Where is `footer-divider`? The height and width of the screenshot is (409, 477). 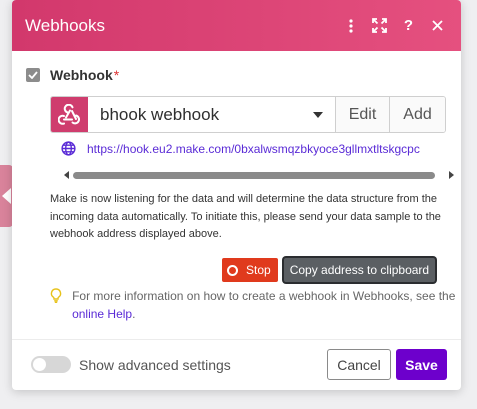 footer-divider is located at coordinates (236, 339).